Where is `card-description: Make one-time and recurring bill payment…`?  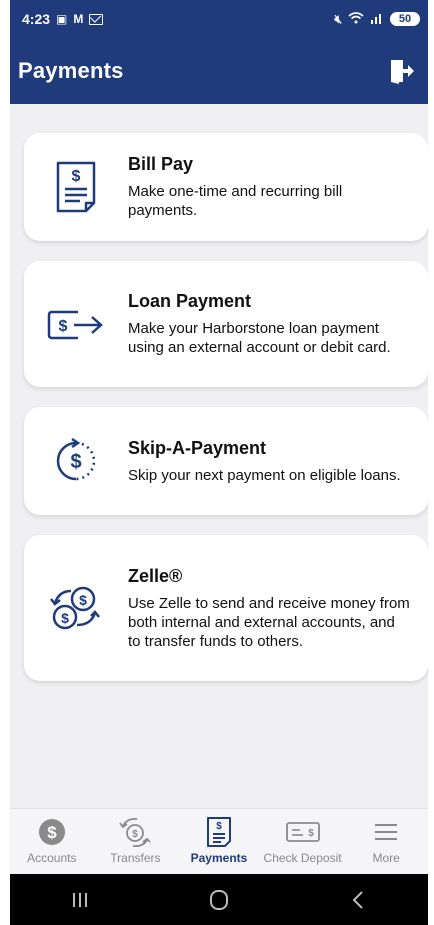
card-description: Make one-time and recurring bill payment… is located at coordinates (235, 201).